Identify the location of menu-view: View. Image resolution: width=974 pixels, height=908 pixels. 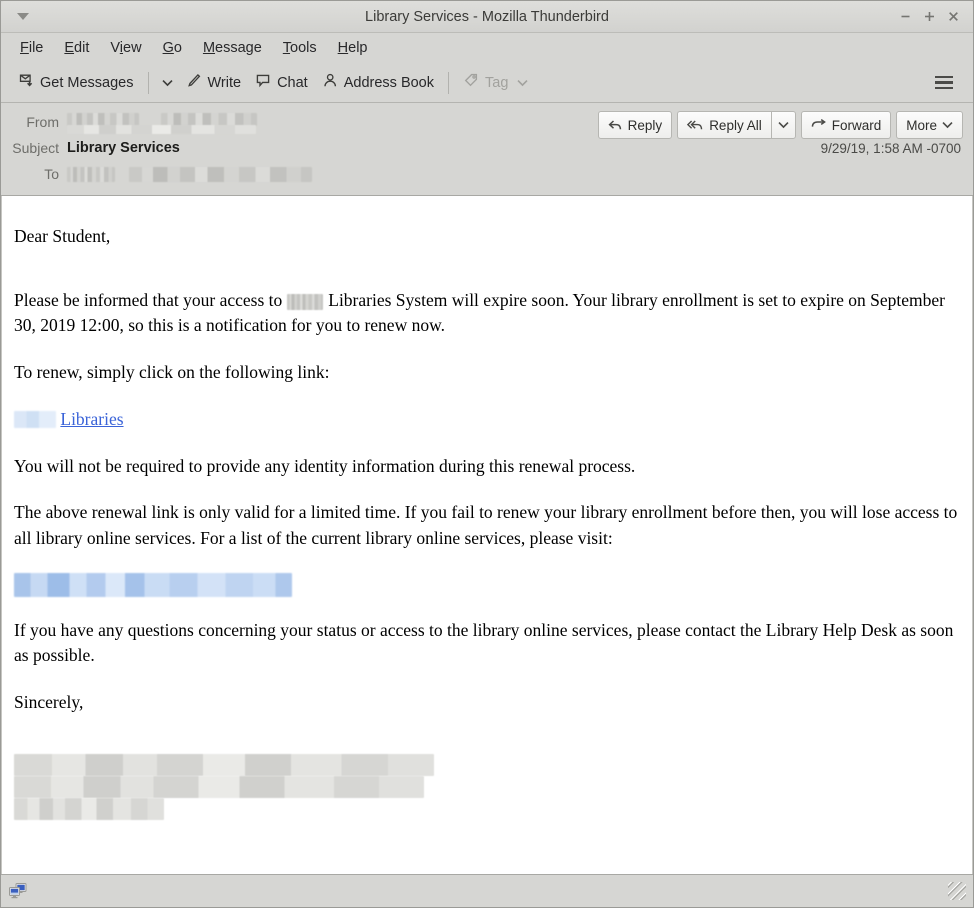
(125, 48).